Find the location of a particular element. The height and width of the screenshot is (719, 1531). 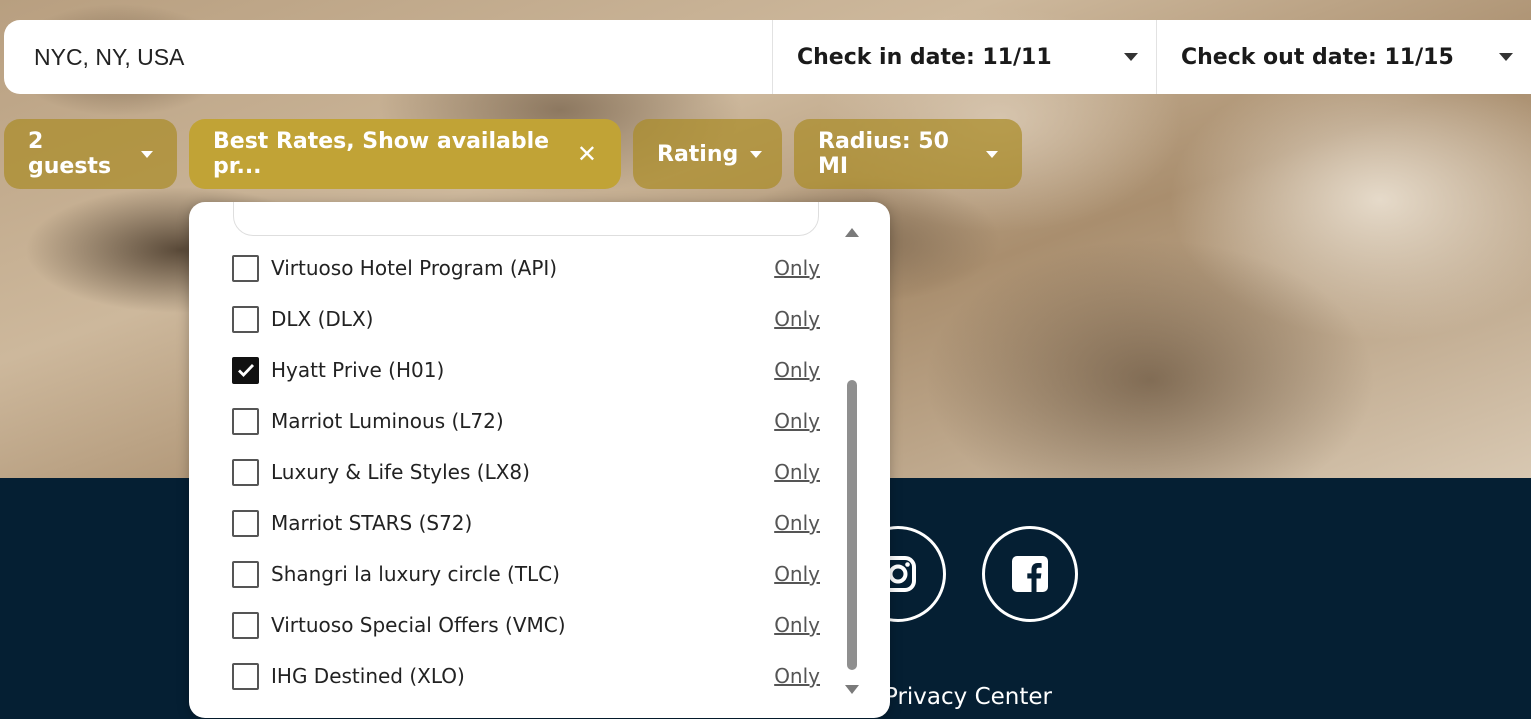

facebook-icon is located at coordinates (1030, 574).